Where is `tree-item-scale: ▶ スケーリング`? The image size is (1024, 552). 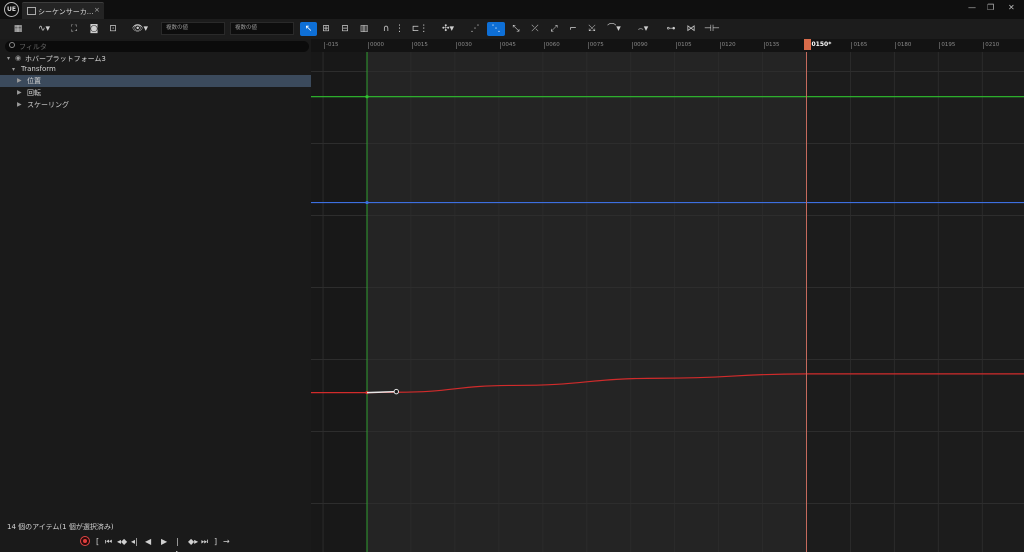
tree-item-scale: ▶ スケーリング is located at coordinates (155, 105).